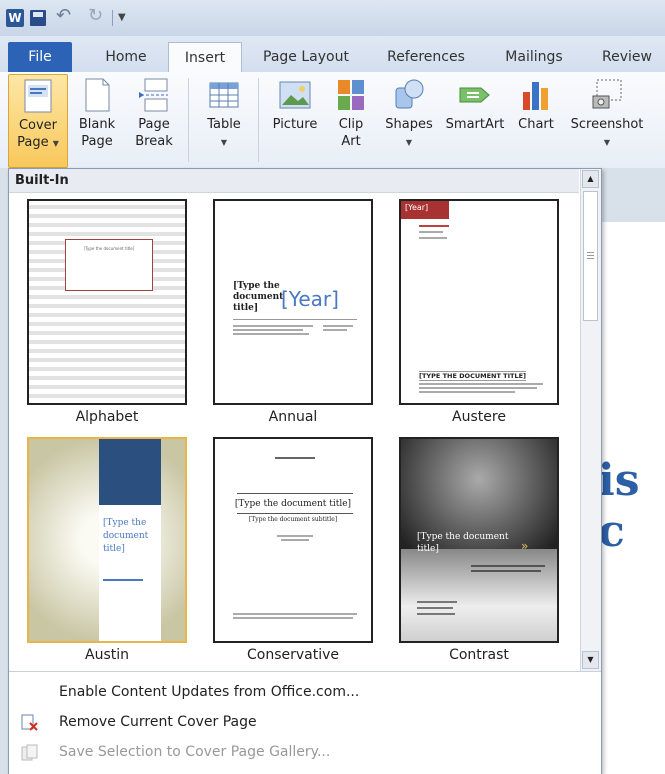 This screenshot has height=774, width=665. I want to click on tab-references: References, so click(426, 57).